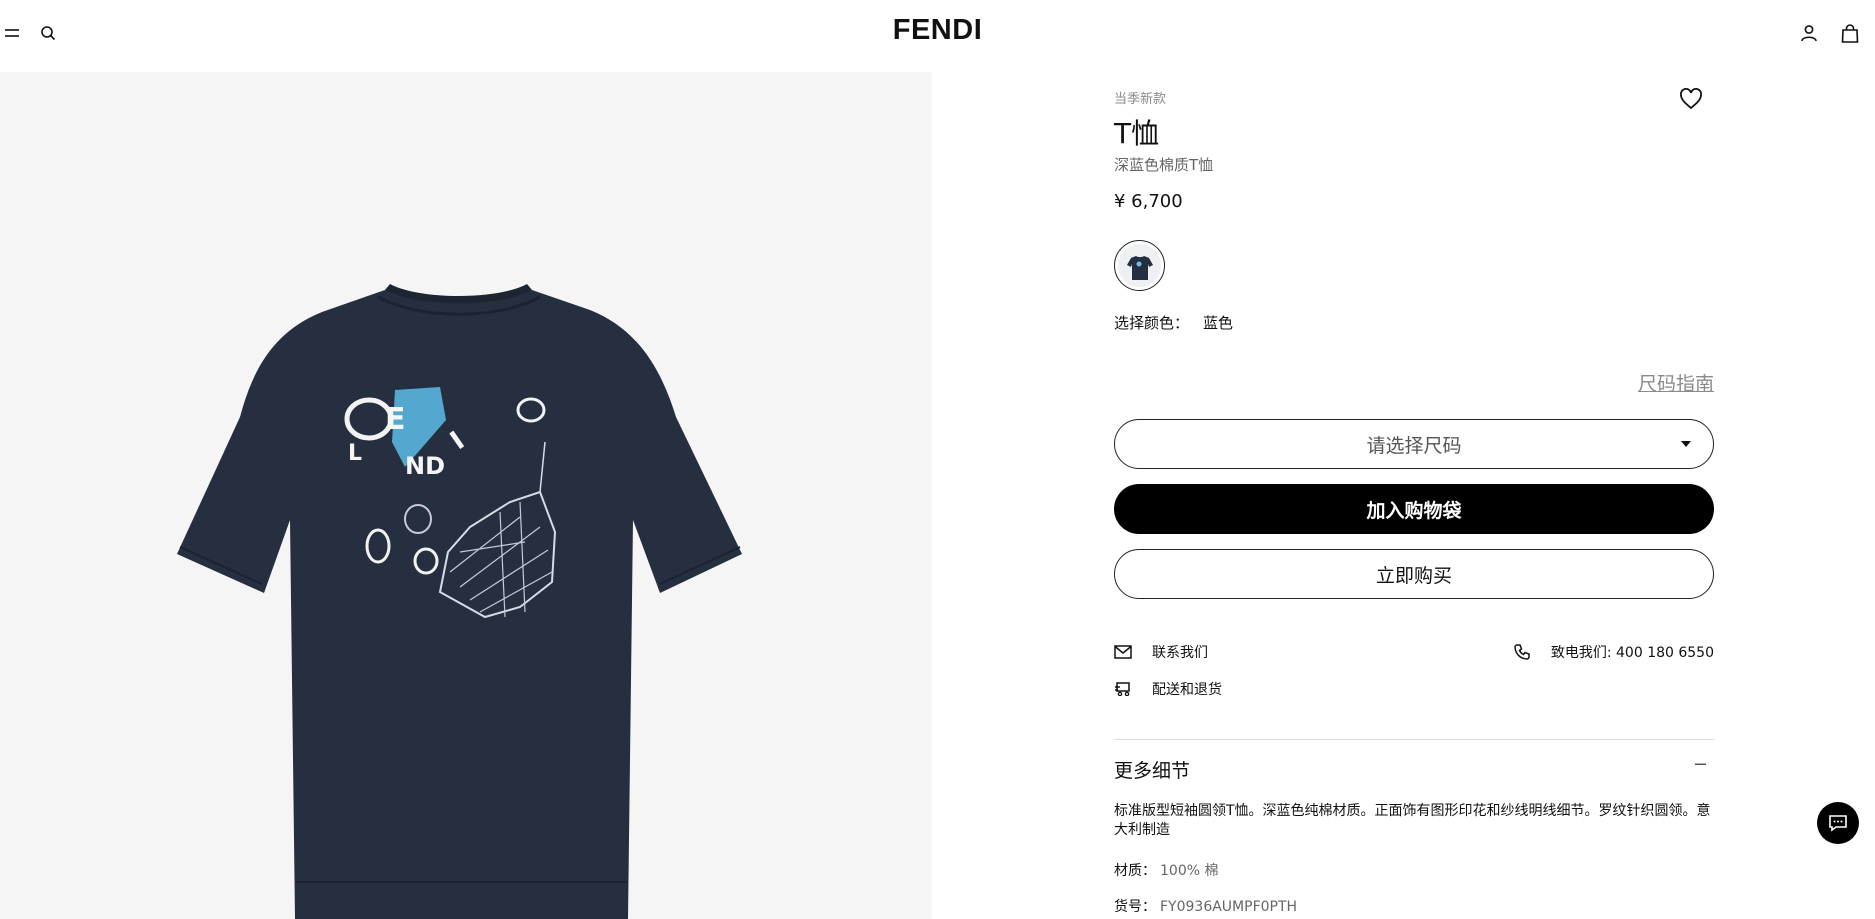 Image resolution: width=1875 pixels, height=919 pixels. What do you see at coordinates (1135, 871) in the screenshot?
I see `material-label: 材质：` at bounding box center [1135, 871].